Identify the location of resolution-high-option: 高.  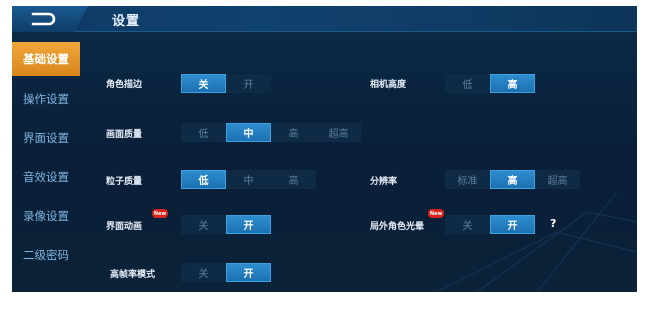
(512, 179).